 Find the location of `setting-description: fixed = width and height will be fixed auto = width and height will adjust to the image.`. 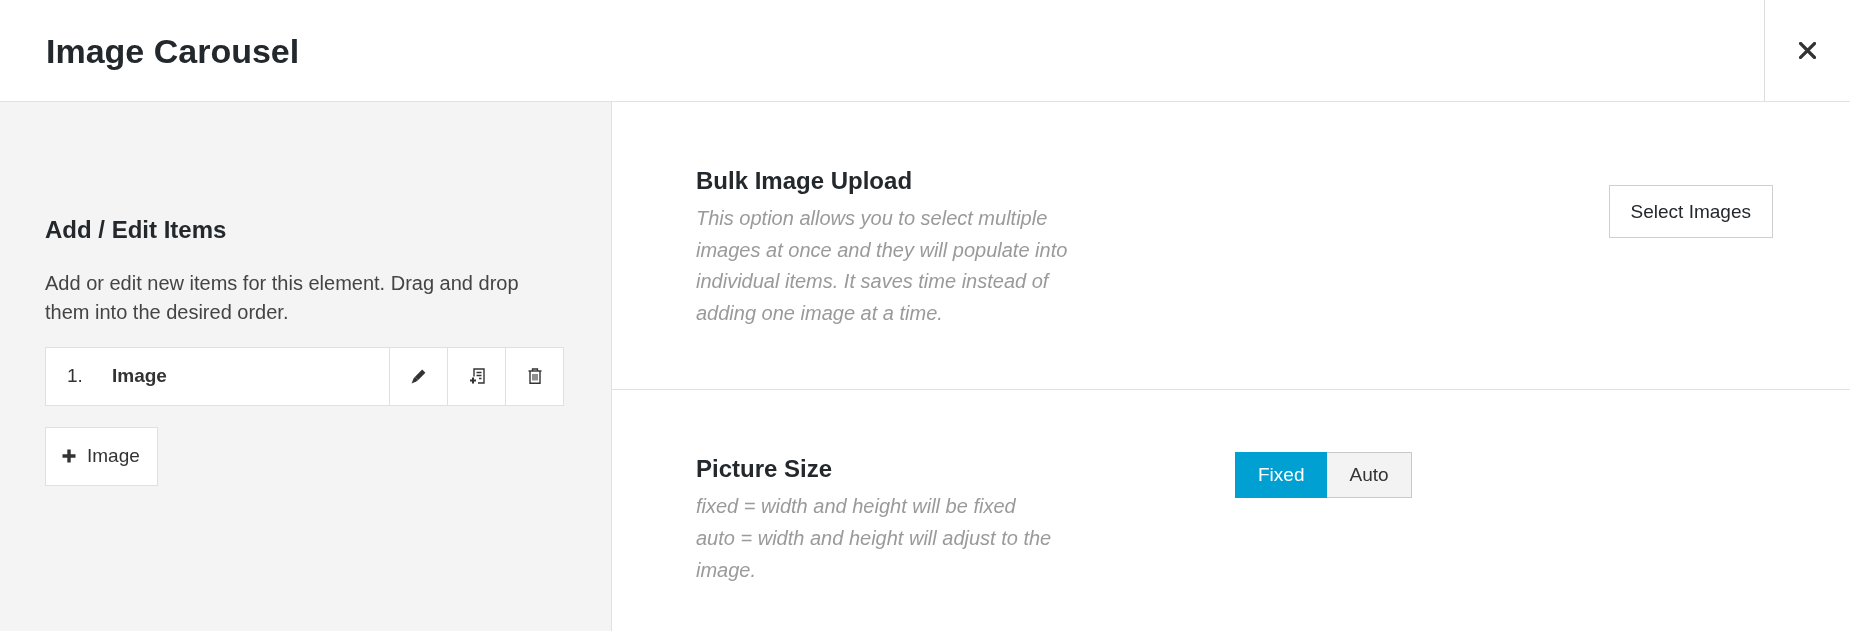

setting-description: fixed = width and height will be fixed auto = width and height will adjust to the image. is located at coordinates (874, 538).